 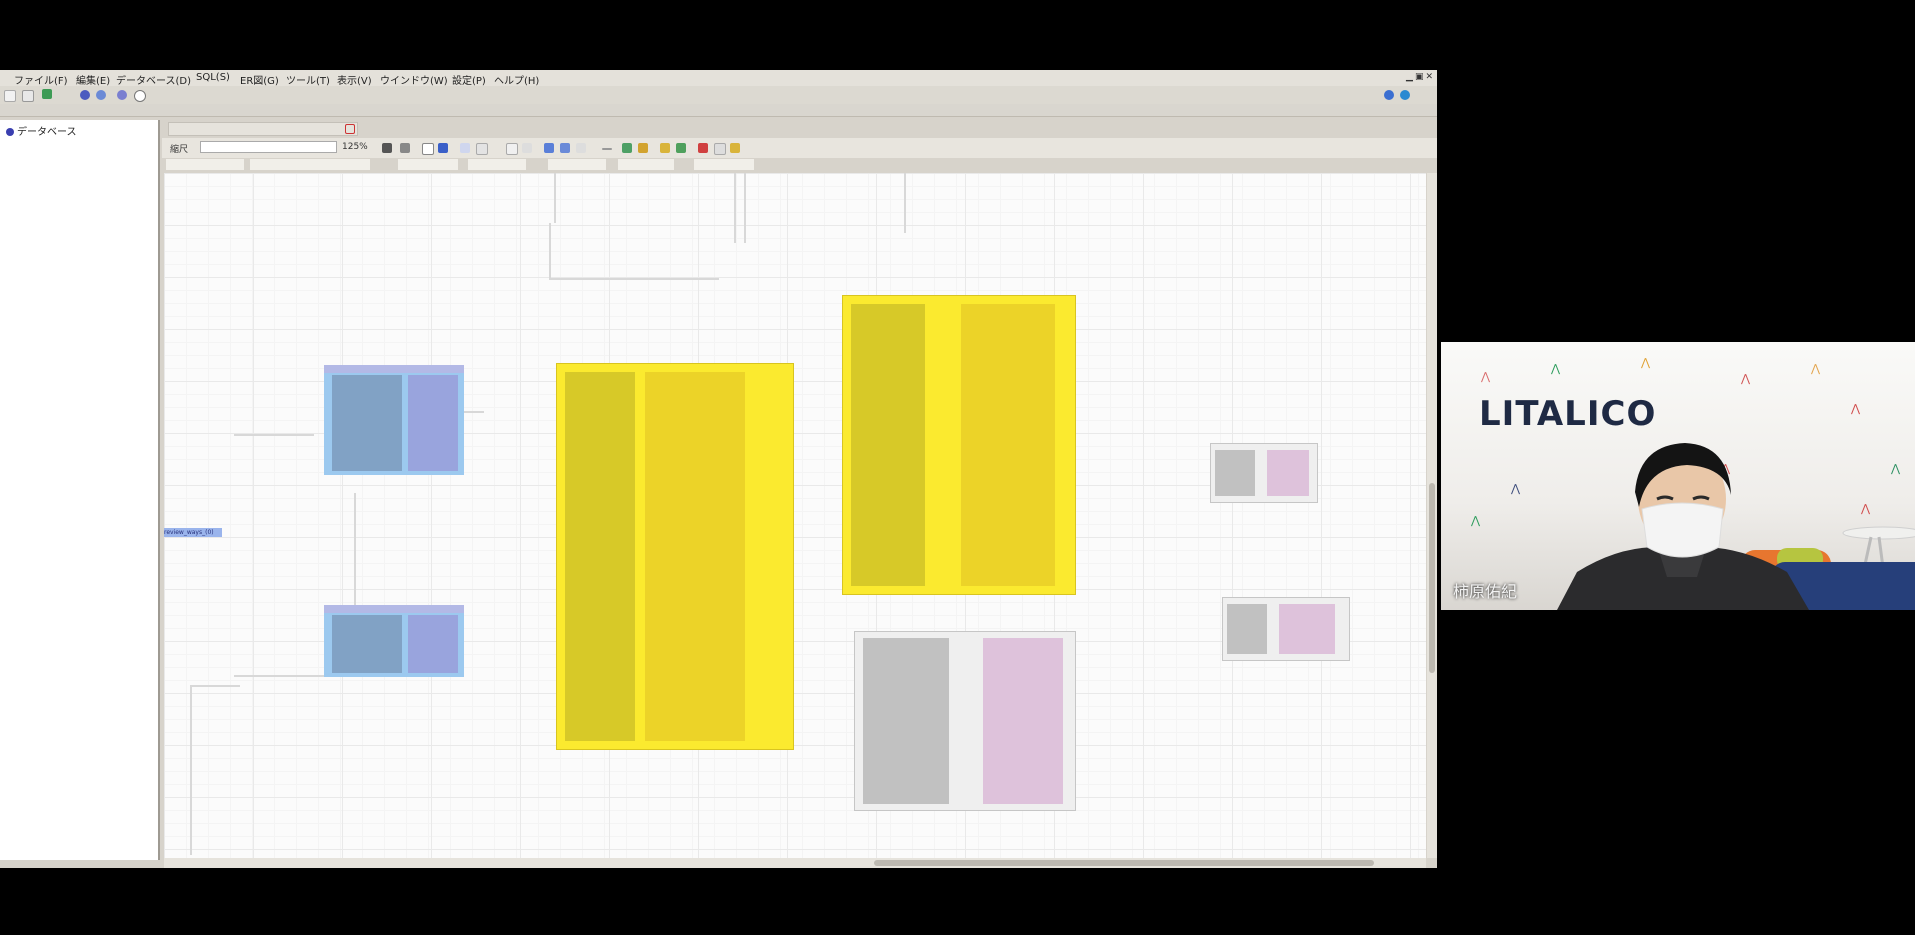 I want to click on tree-node-database: データベース, so click(x=41, y=130).